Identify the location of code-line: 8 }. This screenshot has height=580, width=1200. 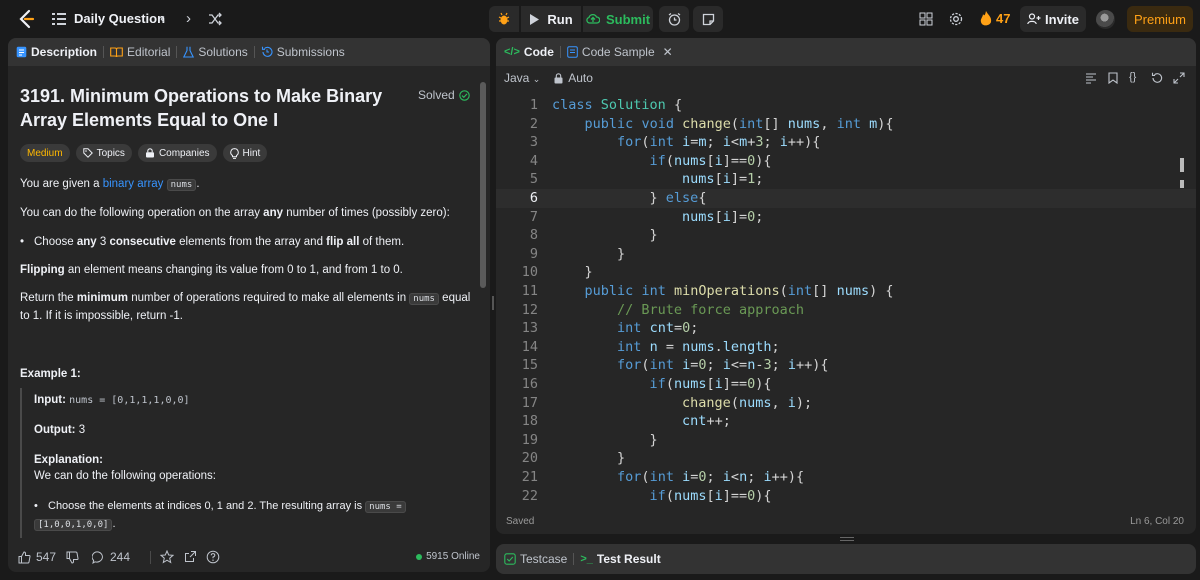
(846, 235).